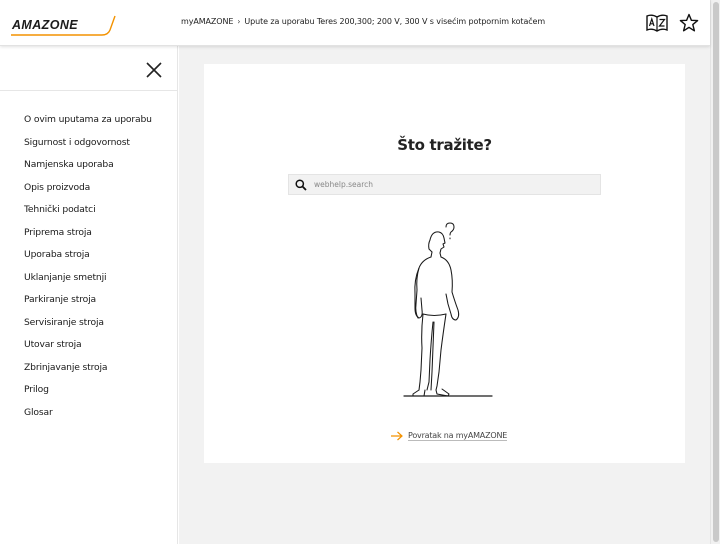 This screenshot has width=720, height=544. I want to click on sidebar-item-prilog: Prilog, so click(89, 390).